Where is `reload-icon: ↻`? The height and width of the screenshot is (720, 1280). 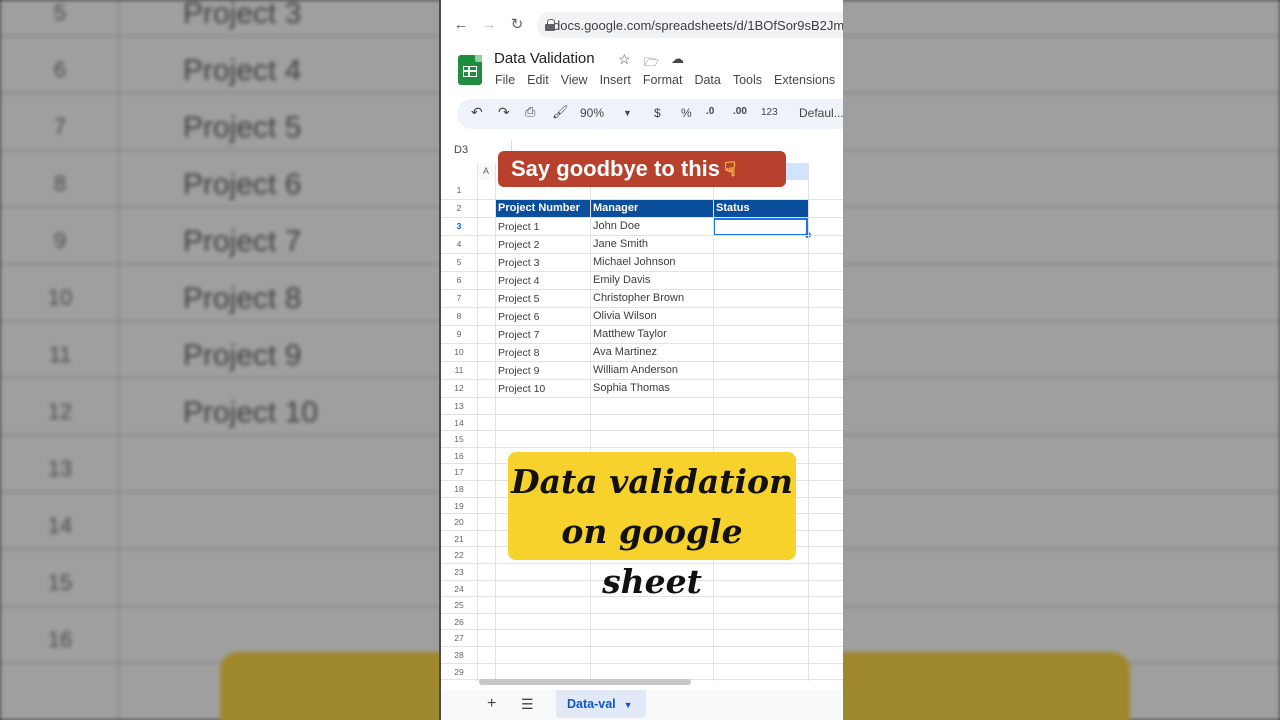
reload-icon: ↻ is located at coordinates (517, 25).